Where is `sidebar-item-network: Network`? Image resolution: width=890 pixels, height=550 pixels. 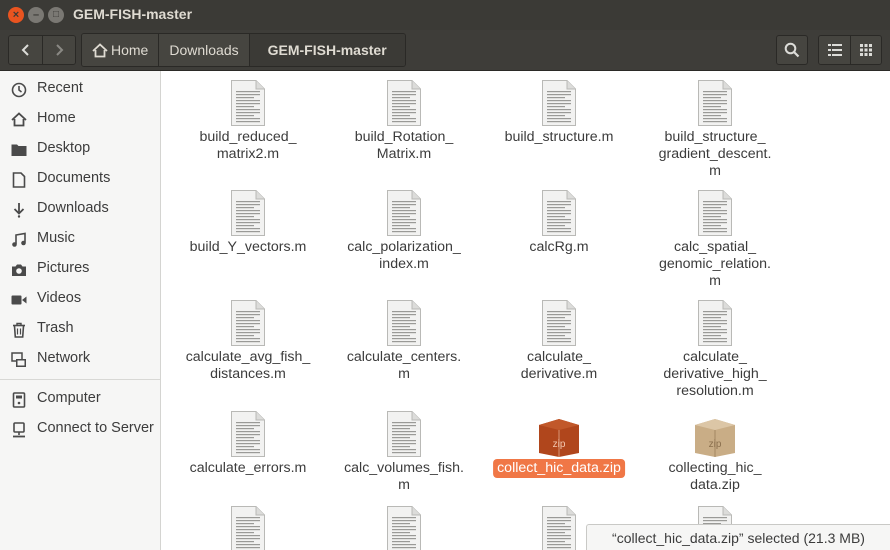 sidebar-item-network: Network is located at coordinates (80, 359).